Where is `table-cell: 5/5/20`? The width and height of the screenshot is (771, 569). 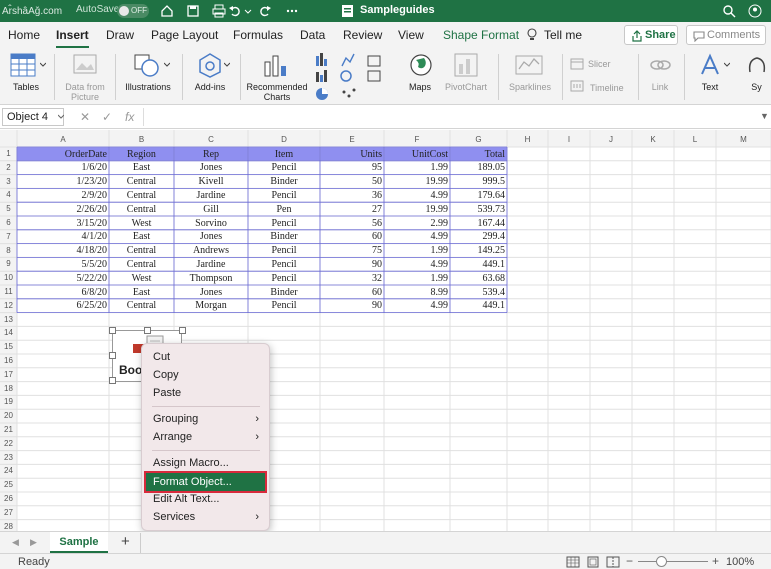
table-cell: 5/5/20 is located at coordinates (63, 264).